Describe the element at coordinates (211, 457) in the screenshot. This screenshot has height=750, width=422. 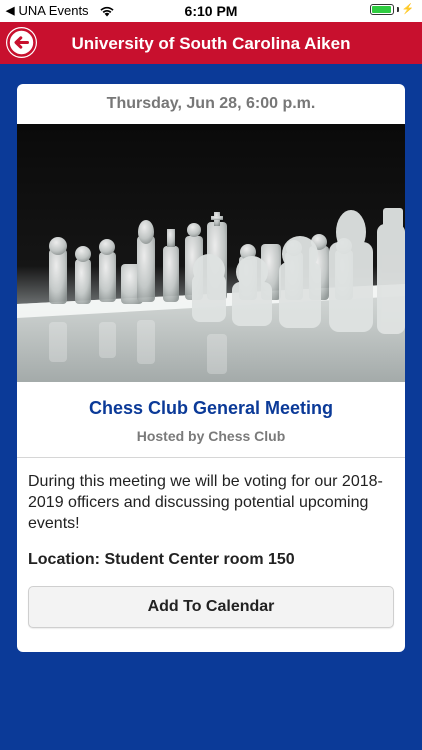
I see `divider` at that location.